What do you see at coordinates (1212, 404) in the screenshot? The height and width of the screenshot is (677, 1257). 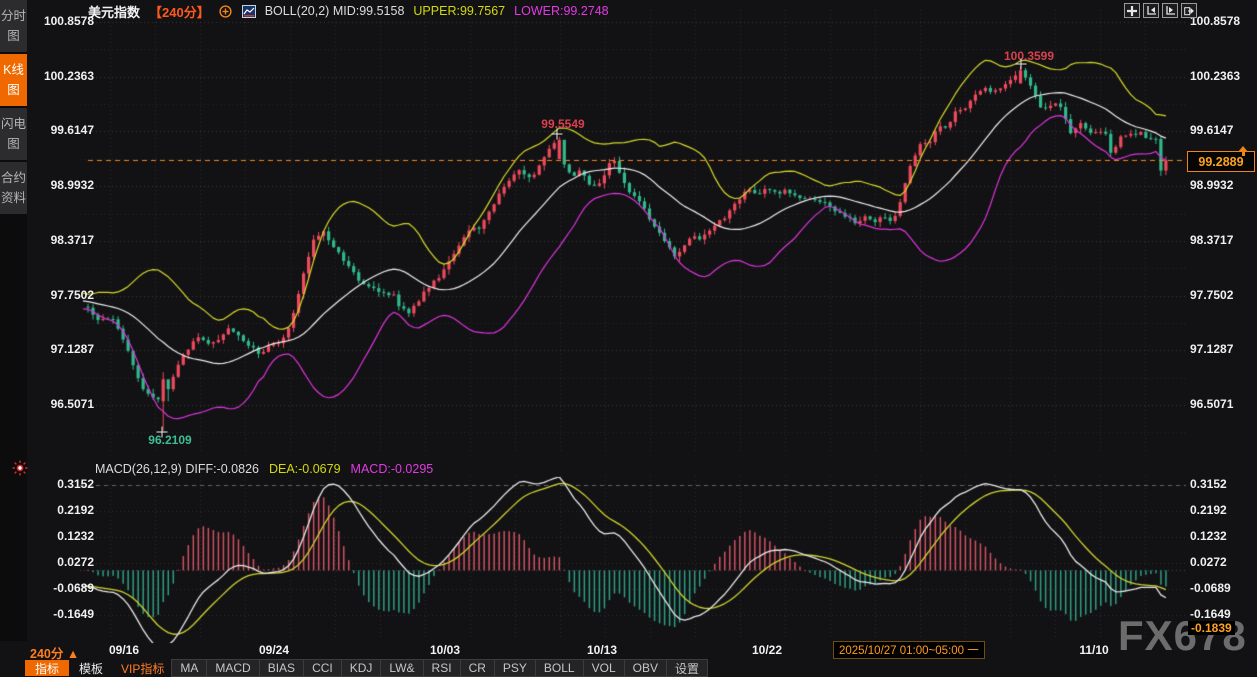 I see `price-axis-right-label: 96.5071` at bounding box center [1212, 404].